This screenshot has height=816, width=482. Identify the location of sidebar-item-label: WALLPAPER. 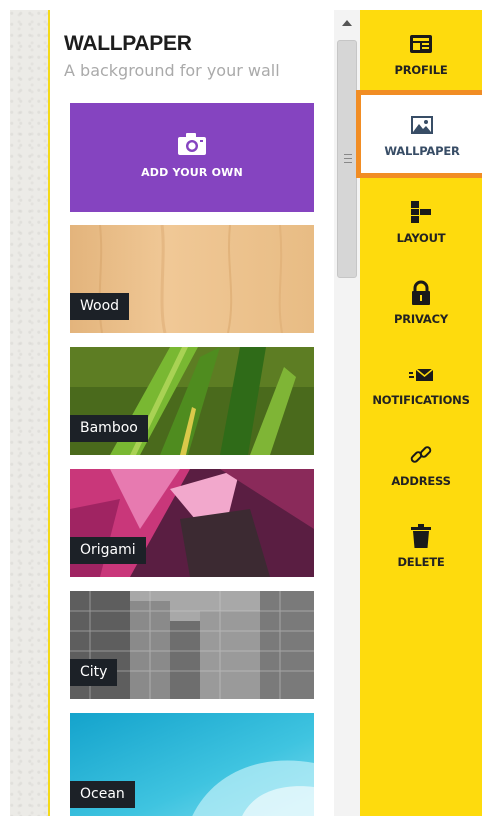
(422, 151).